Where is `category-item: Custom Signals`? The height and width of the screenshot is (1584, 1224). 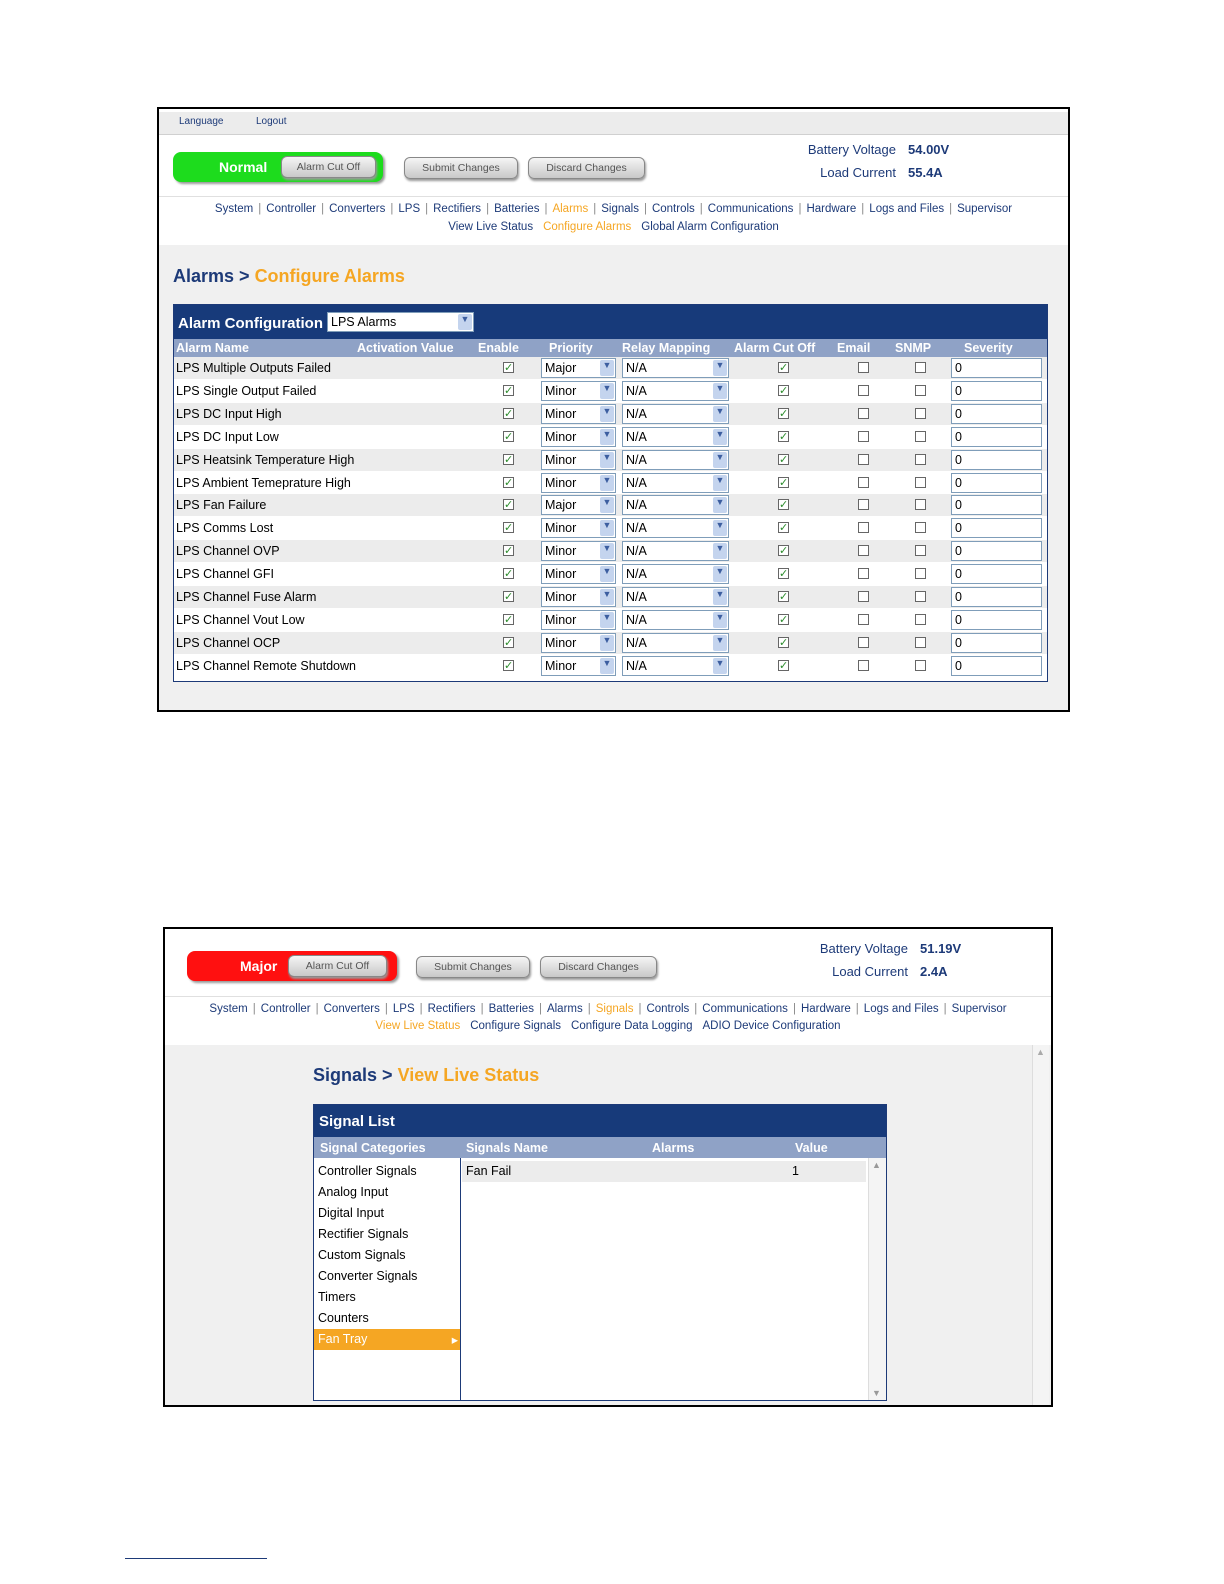
category-item: Custom Signals is located at coordinates (387, 1255).